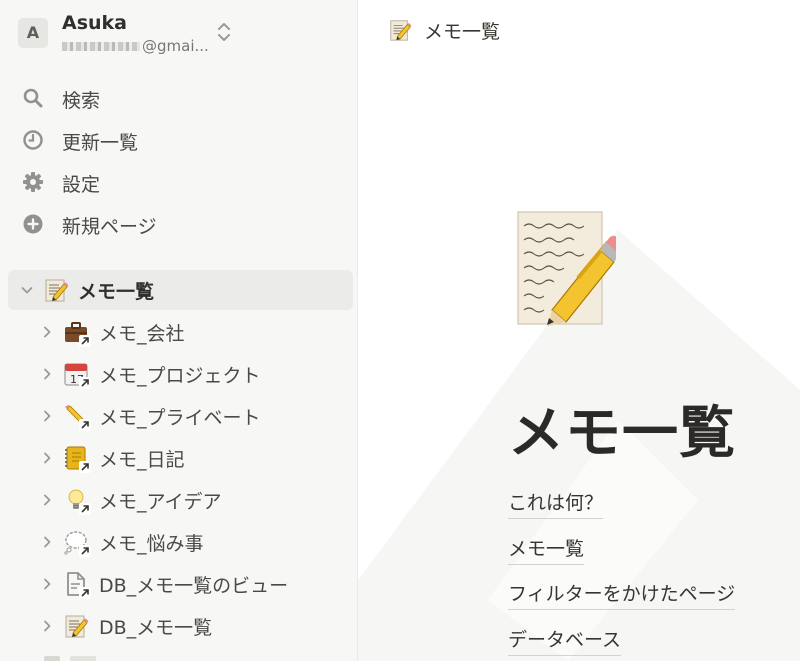 The width and height of the screenshot is (800, 661). Describe the element at coordinates (33, 182) in the screenshot. I see `gear-icon` at that location.